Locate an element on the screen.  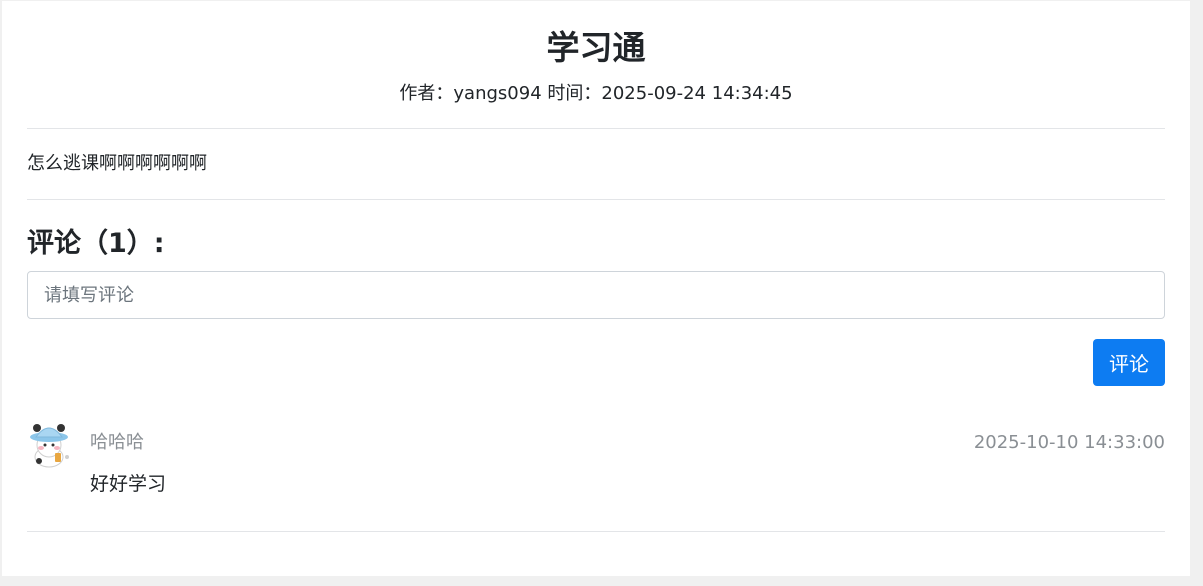
comments-heading: 评论（1）: is located at coordinates (96, 243).